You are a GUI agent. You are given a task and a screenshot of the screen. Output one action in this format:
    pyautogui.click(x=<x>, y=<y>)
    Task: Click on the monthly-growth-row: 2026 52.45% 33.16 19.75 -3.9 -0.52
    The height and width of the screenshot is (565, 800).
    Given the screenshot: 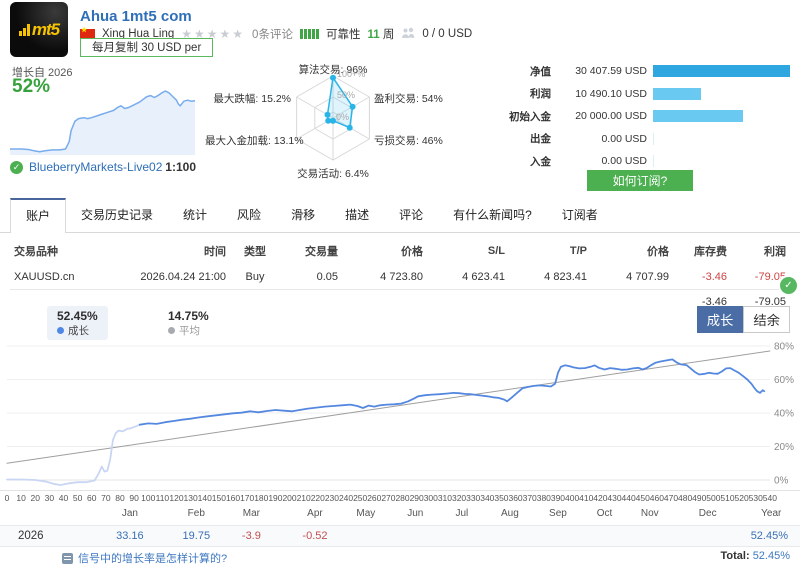 What is the action you would take?
    pyautogui.click(x=400, y=536)
    